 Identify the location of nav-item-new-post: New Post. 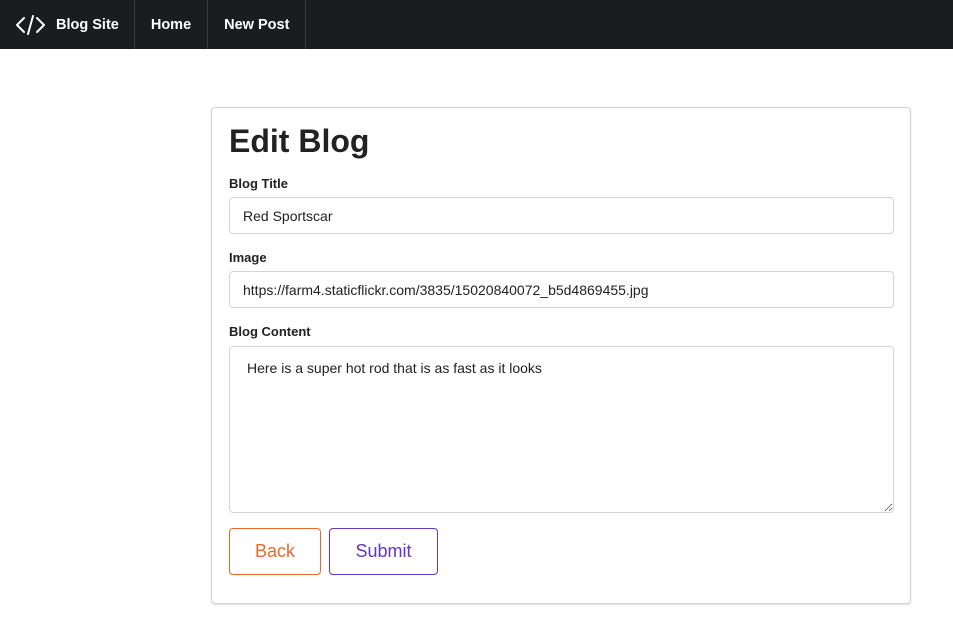
(257, 24).